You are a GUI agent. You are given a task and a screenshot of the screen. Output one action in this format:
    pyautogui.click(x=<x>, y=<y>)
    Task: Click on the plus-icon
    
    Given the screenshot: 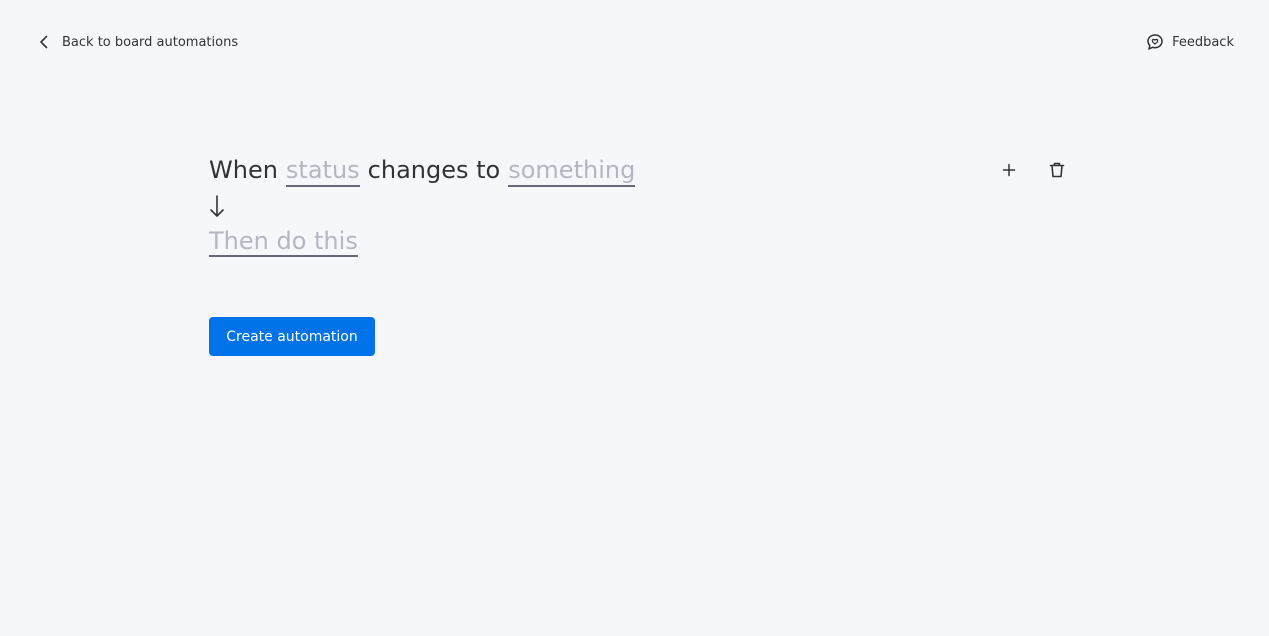 What is the action you would take?
    pyautogui.click(x=1009, y=170)
    